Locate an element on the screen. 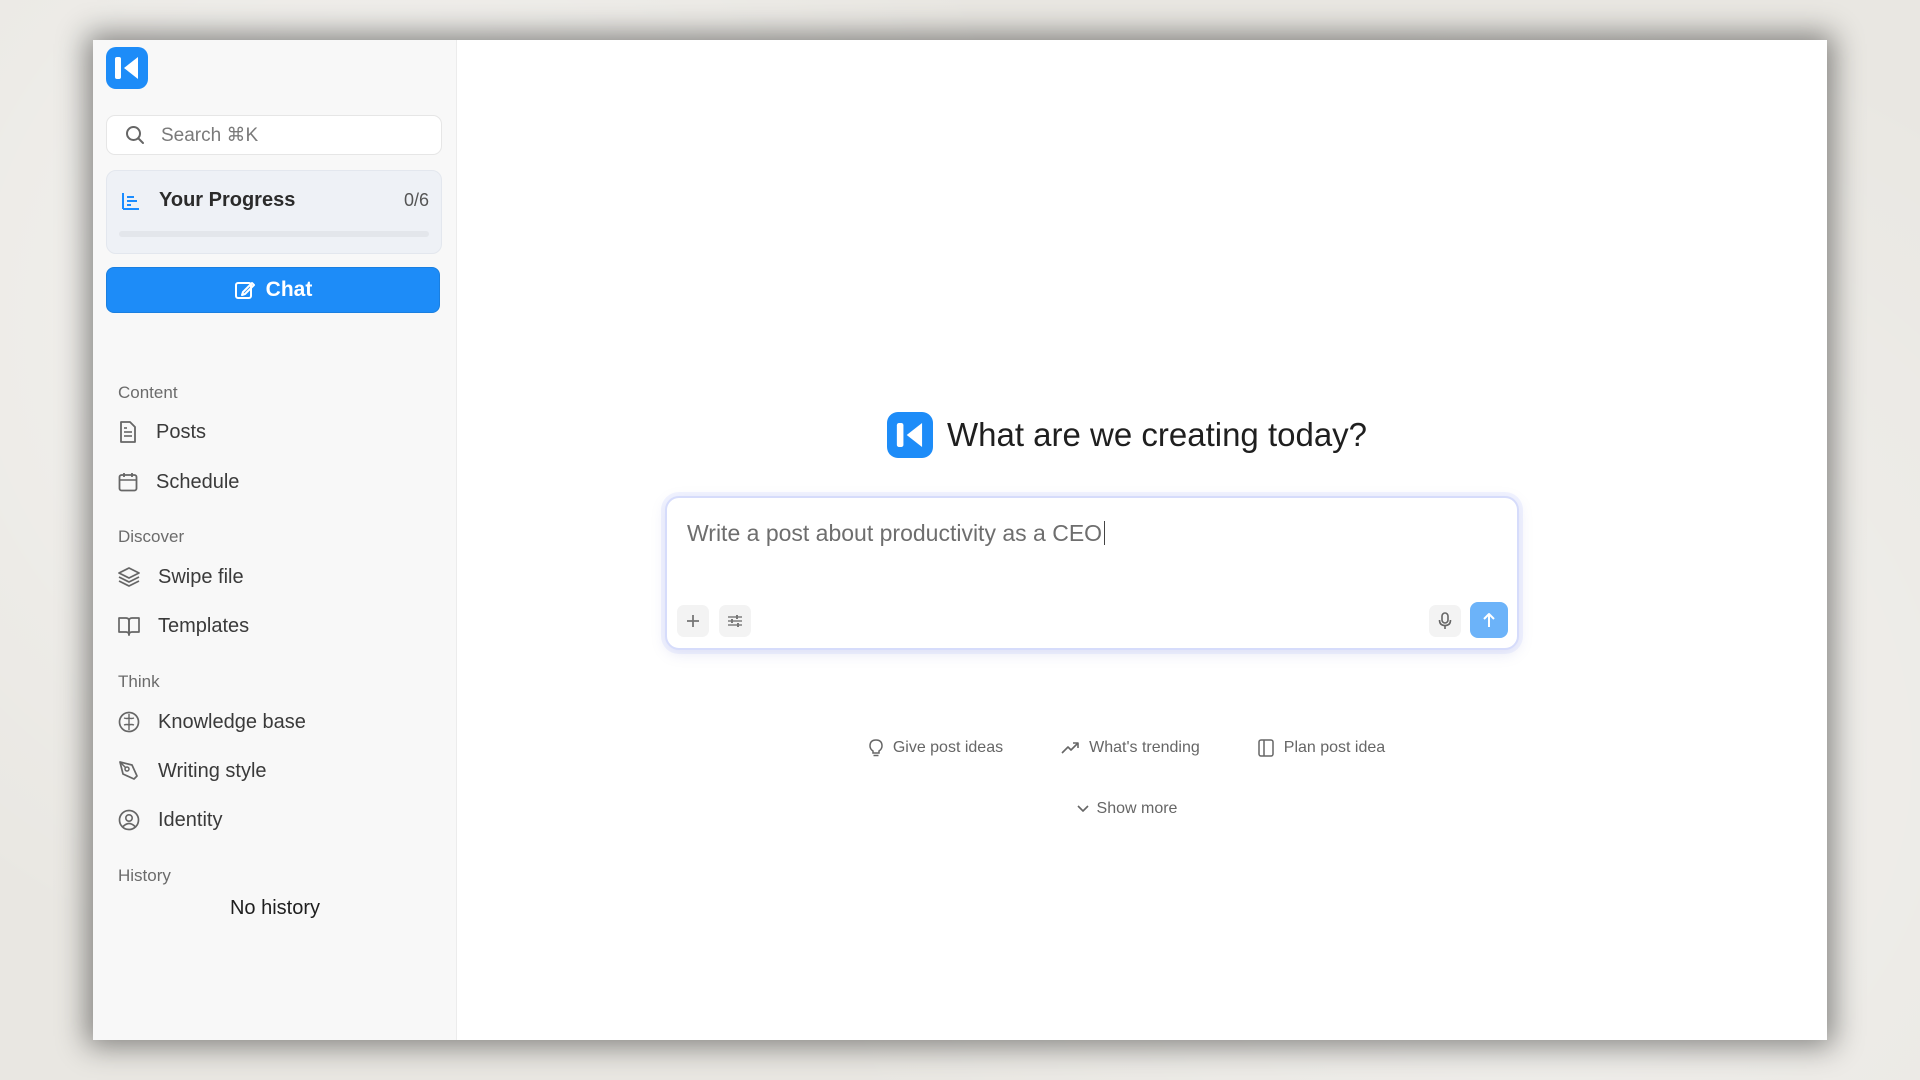 The width and height of the screenshot is (1920, 1080). sidebar-item-label: Knowledge base is located at coordinates (232, 721).